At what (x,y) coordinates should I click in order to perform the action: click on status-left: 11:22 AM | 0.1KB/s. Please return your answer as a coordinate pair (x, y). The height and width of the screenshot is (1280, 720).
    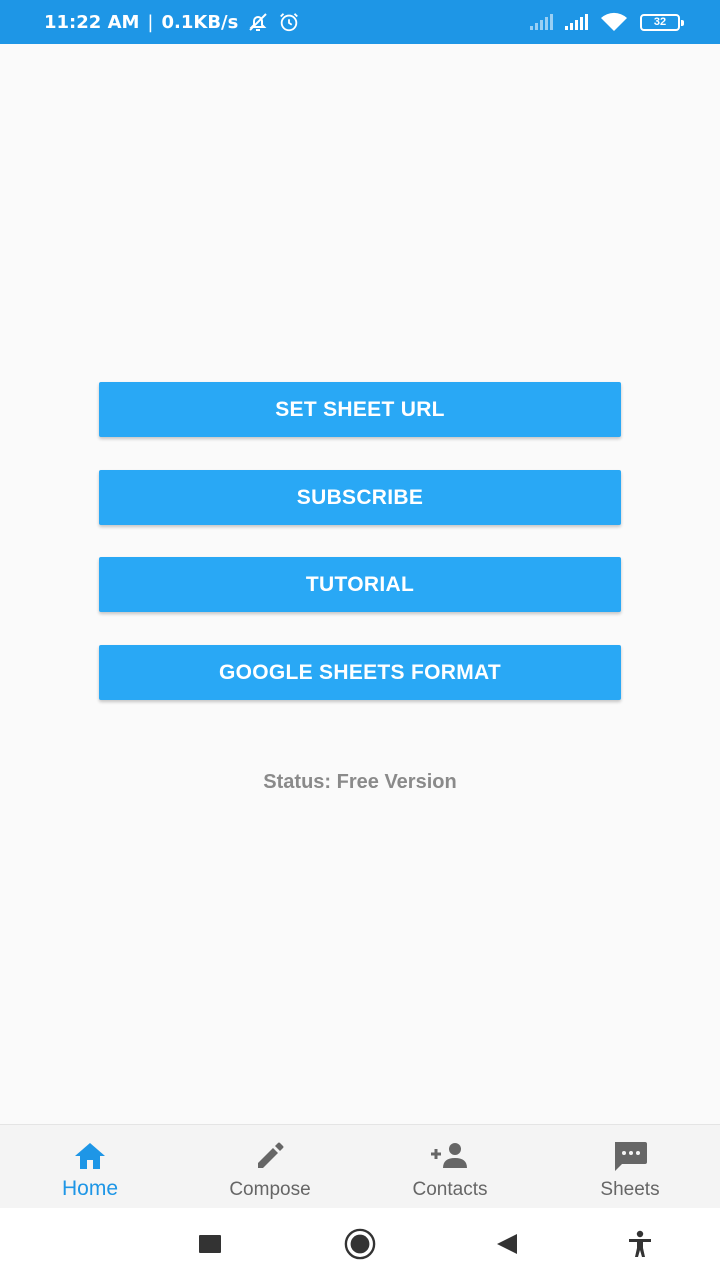
    Looking at the image, I should click on (172, 22).